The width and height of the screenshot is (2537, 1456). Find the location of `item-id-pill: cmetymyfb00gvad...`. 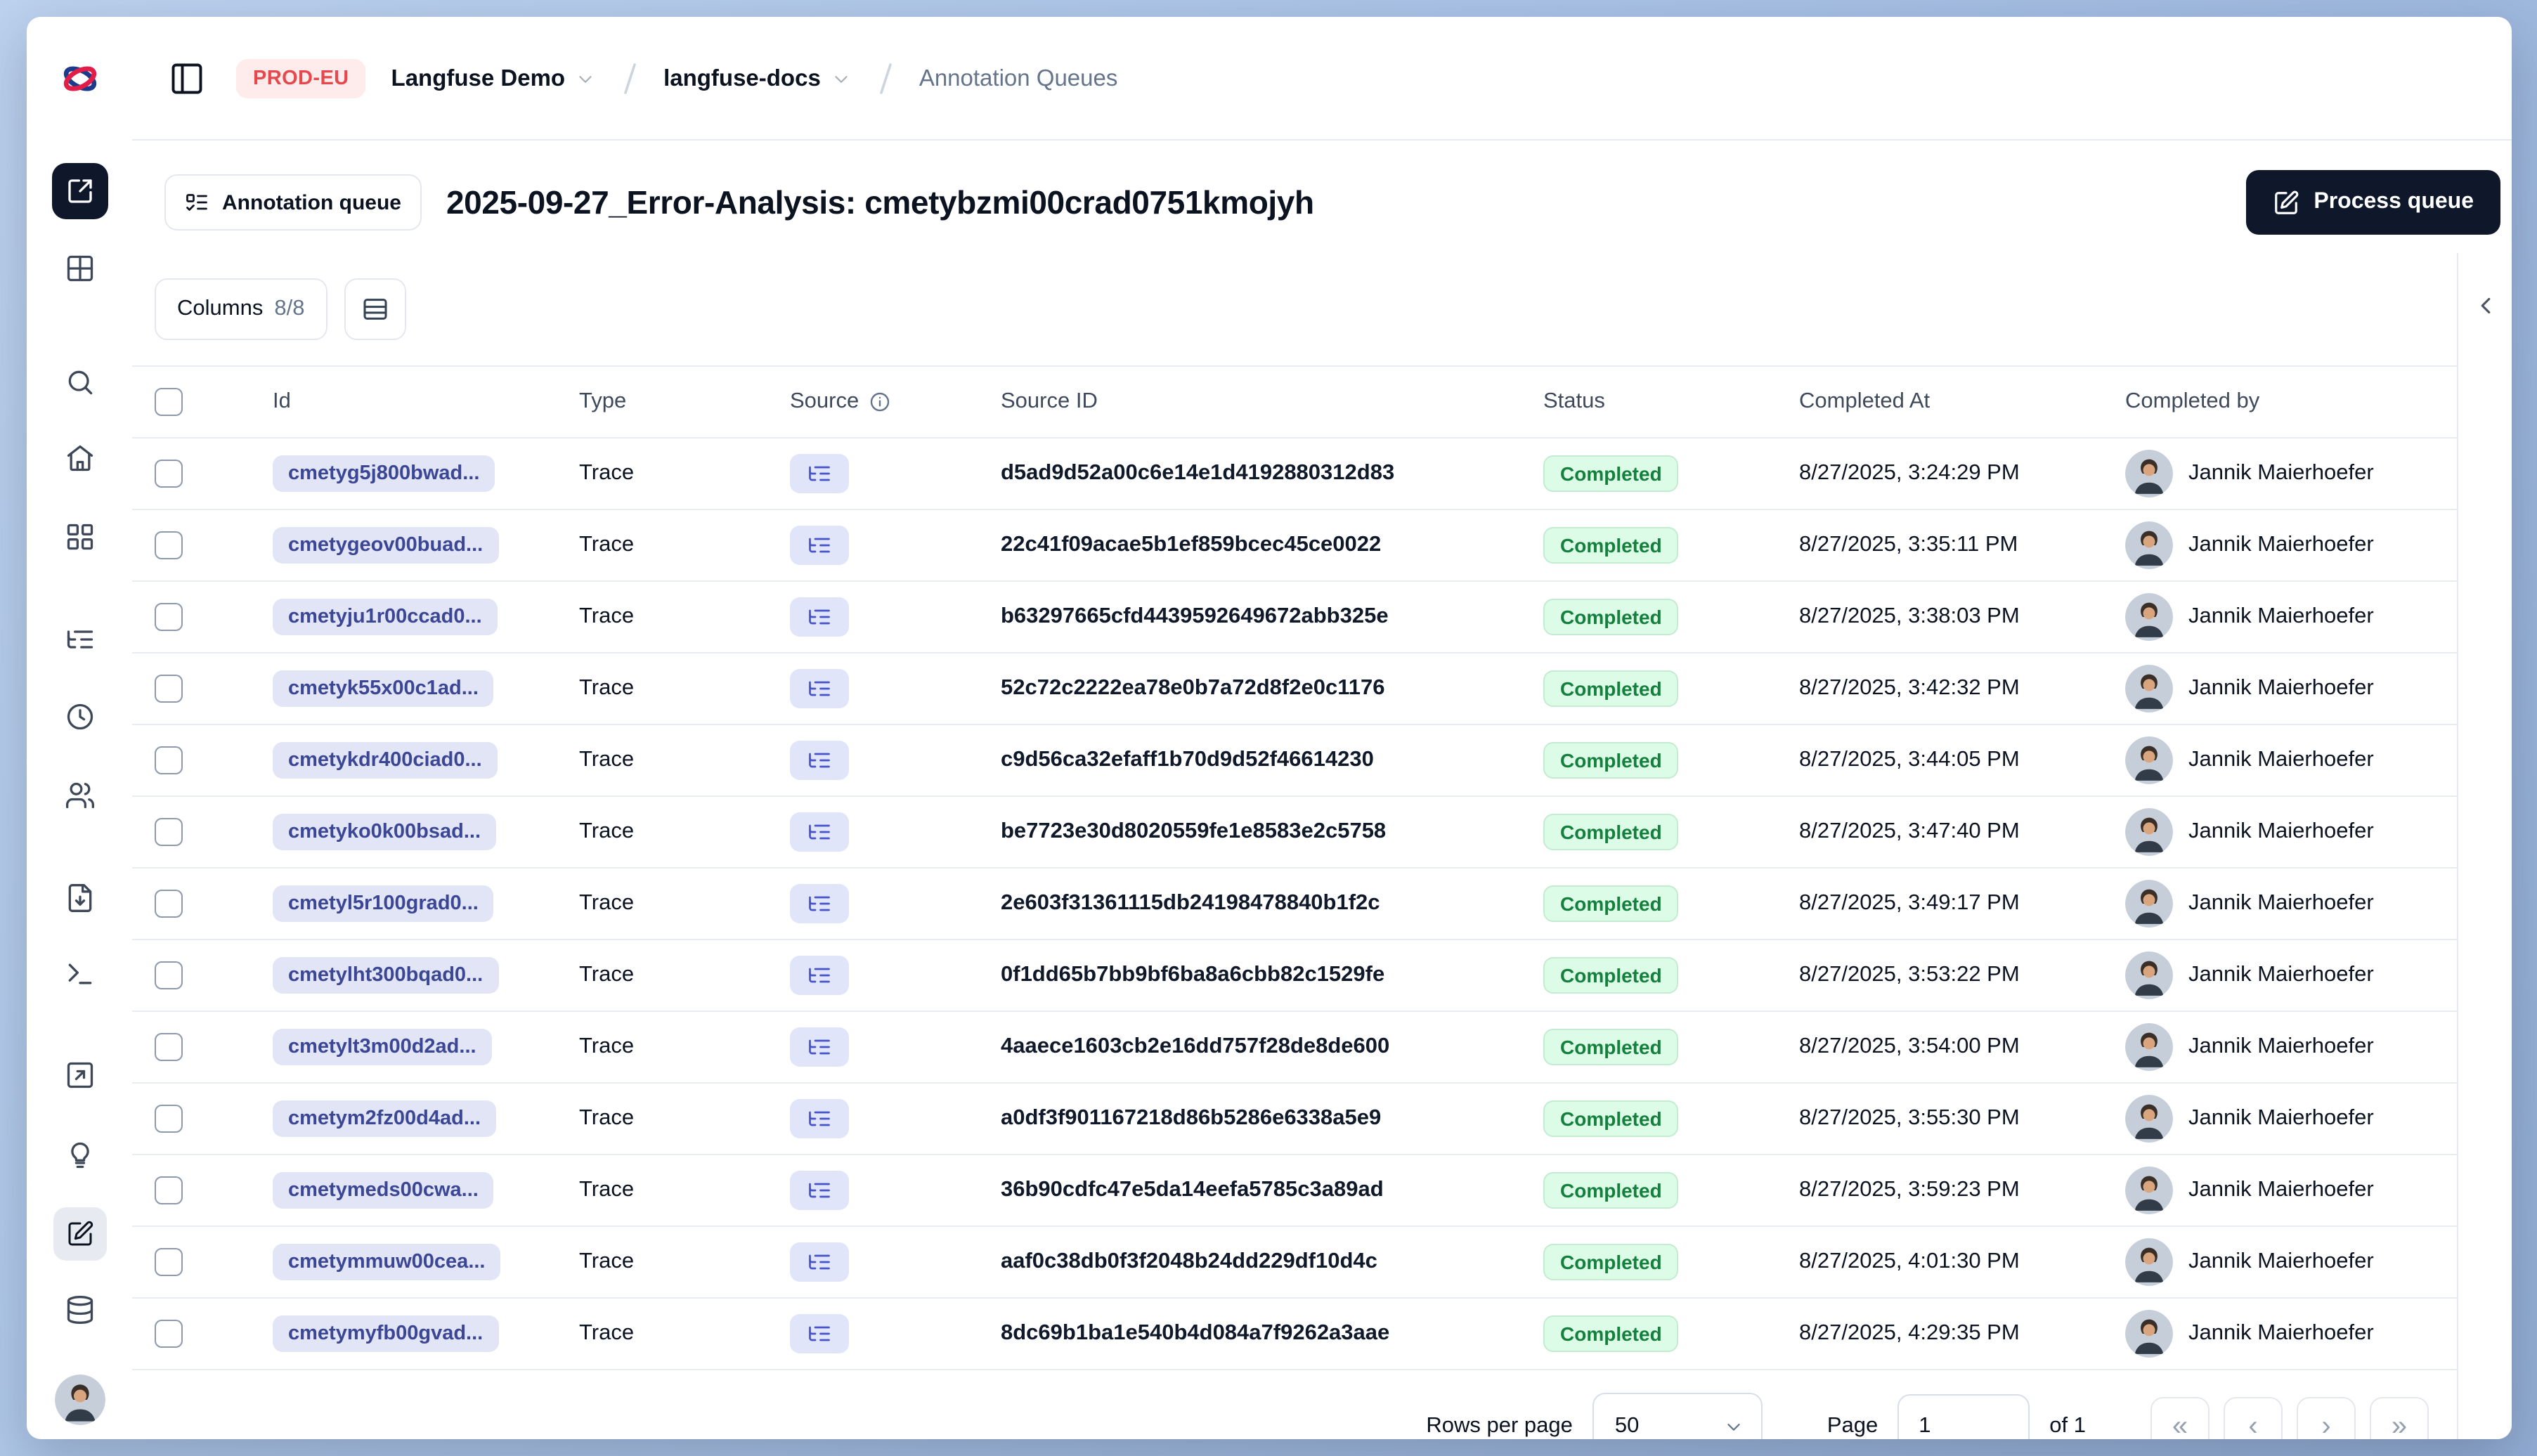

item-id-pill: cmetymyfb00gvad... is located at coordinates (386, 1333).